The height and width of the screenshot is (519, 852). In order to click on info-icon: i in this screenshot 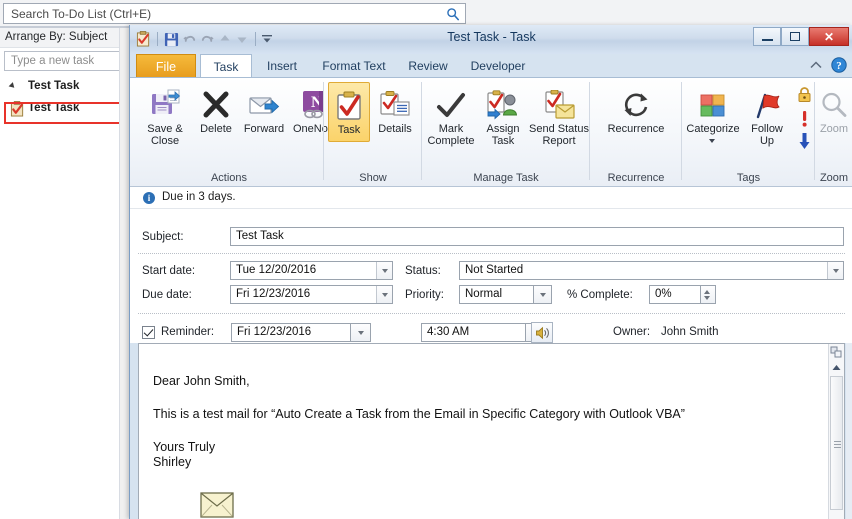, I will do `click(149, 198)`.